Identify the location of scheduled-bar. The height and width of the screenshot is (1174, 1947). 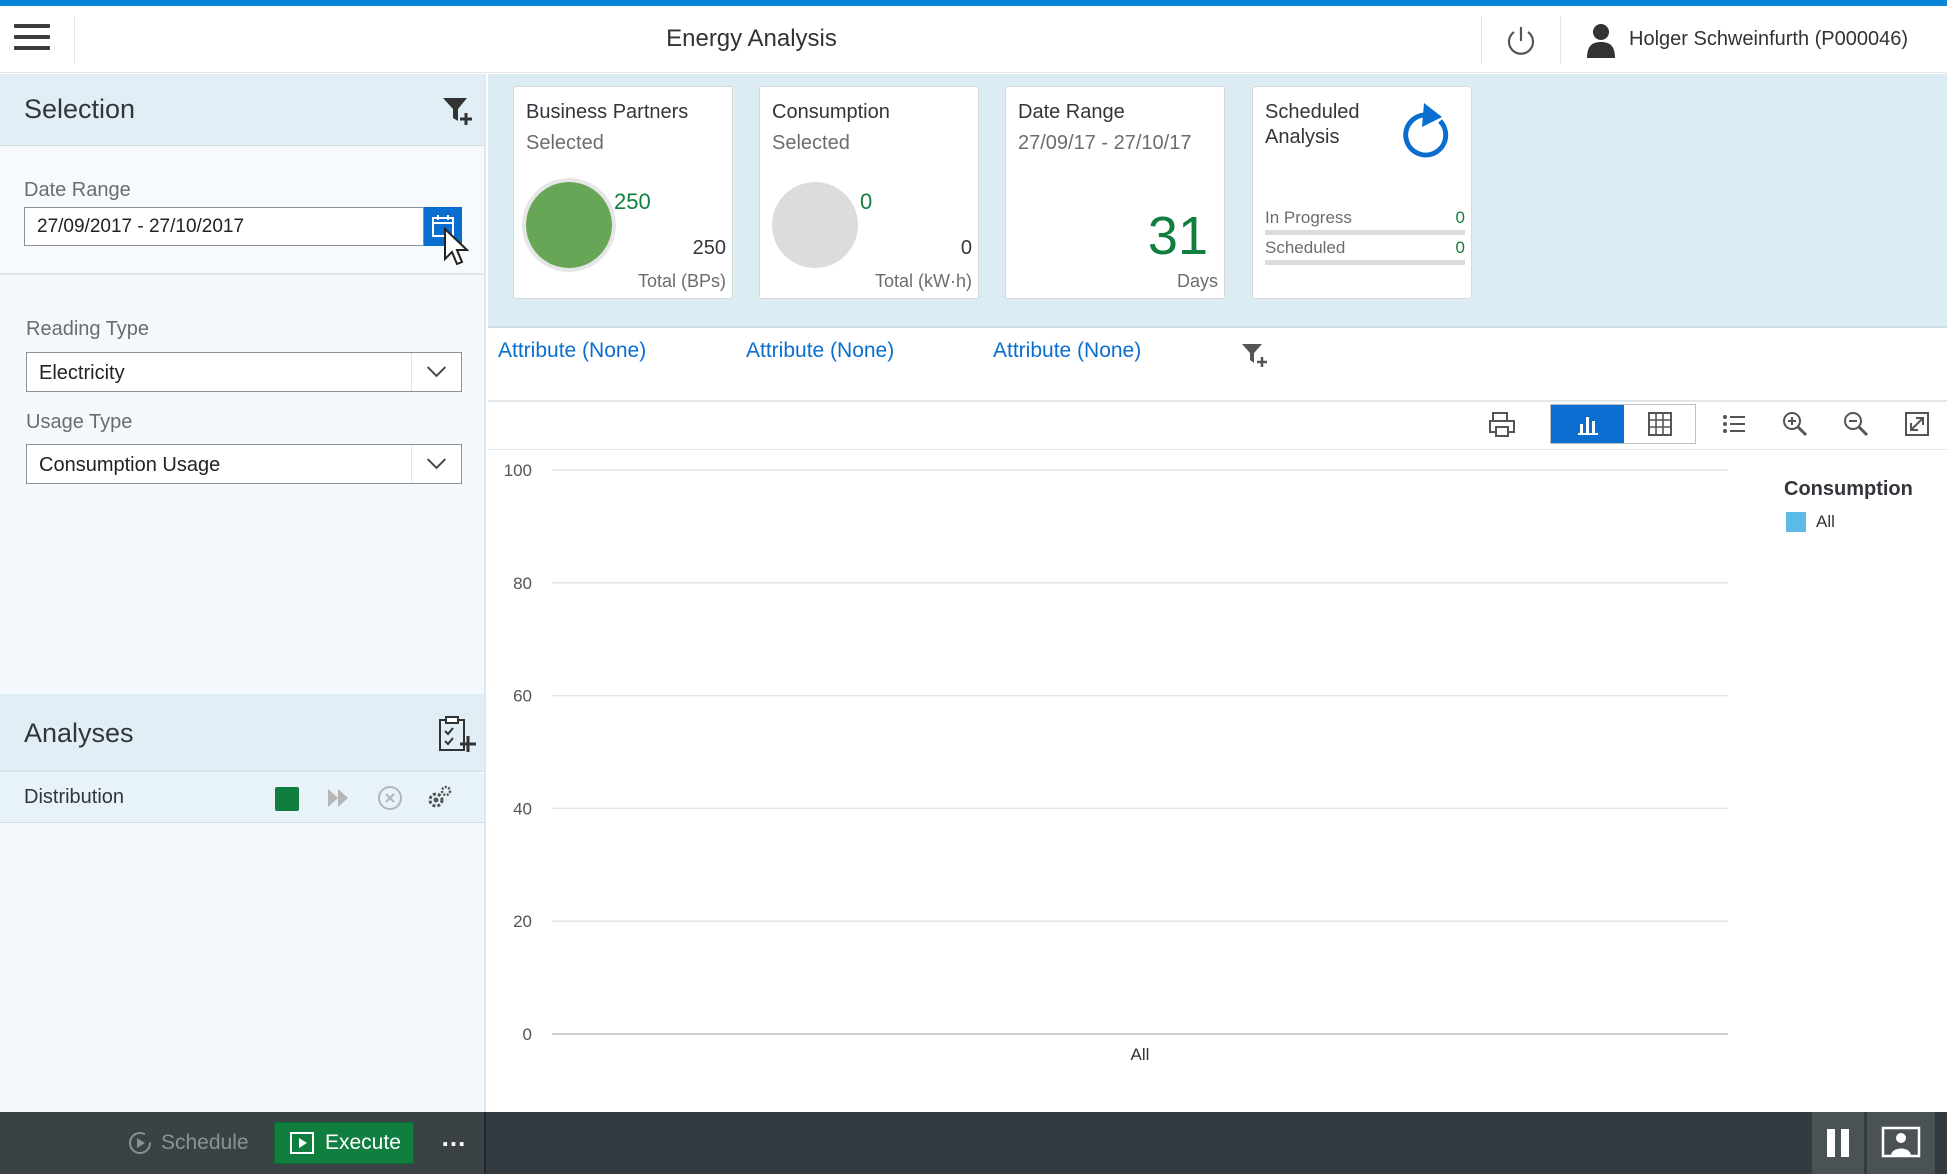
(1365, 262).